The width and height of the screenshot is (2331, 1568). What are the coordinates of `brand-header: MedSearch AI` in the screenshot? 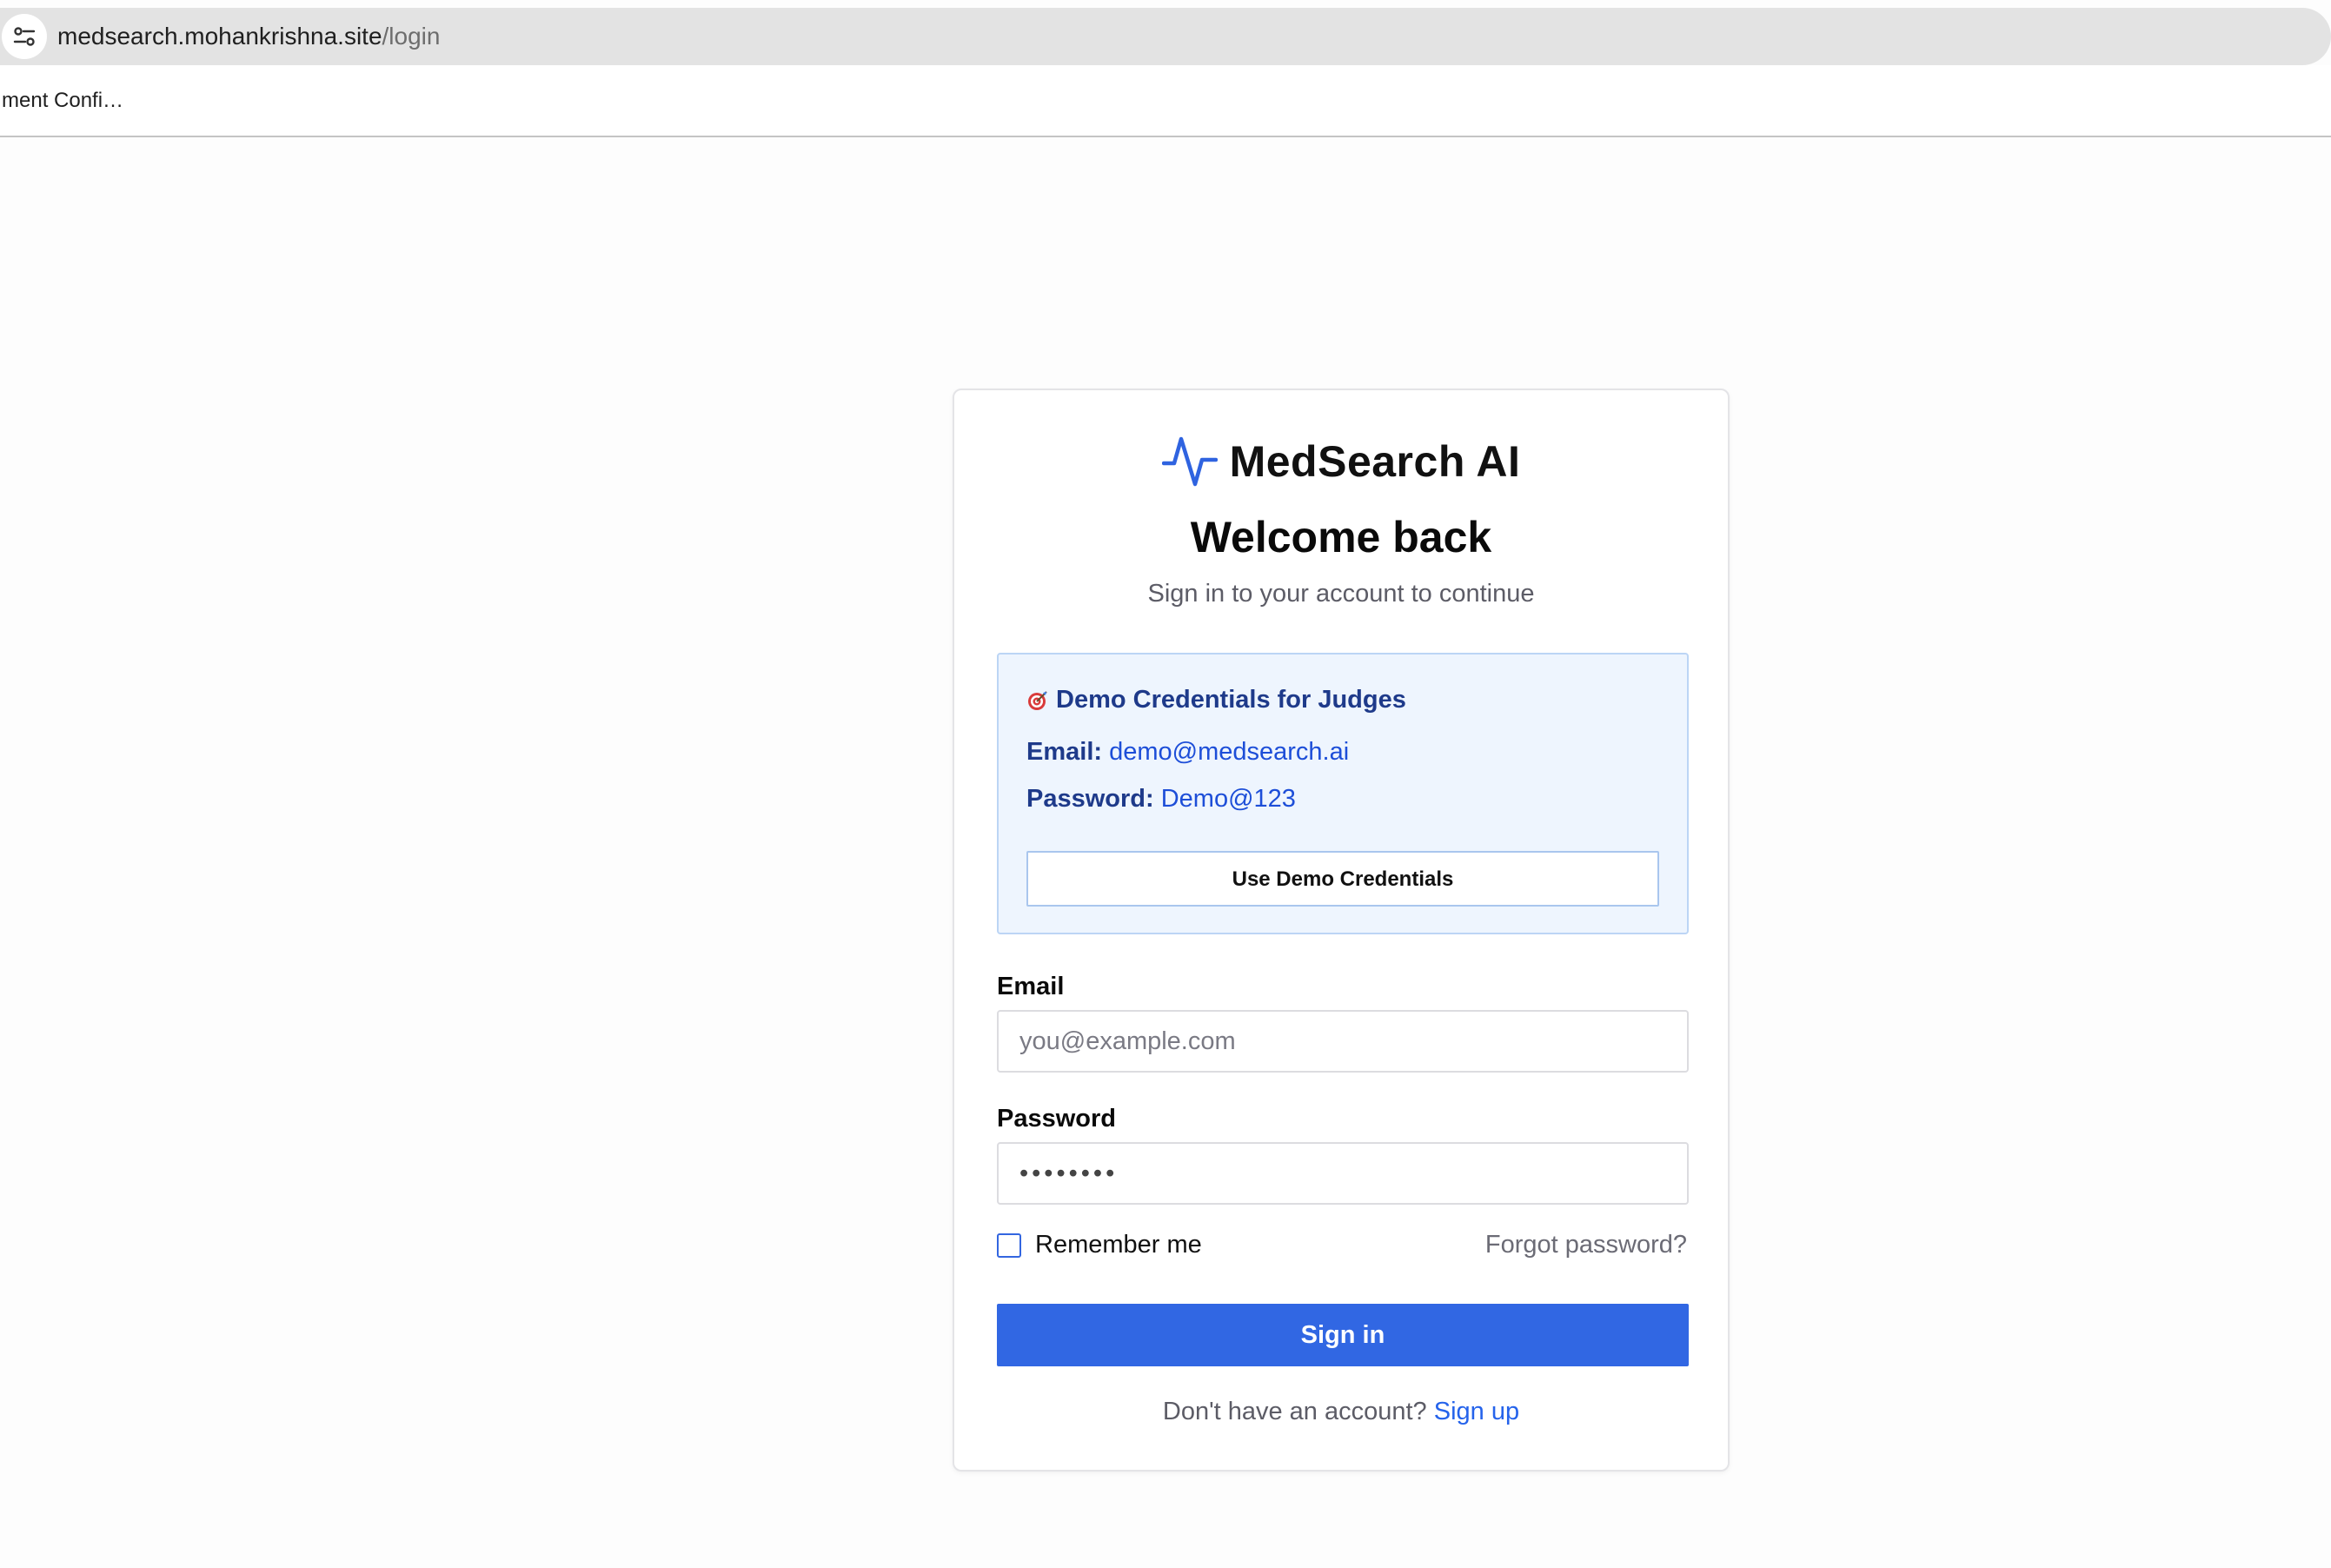 It's located at (1341, 461).